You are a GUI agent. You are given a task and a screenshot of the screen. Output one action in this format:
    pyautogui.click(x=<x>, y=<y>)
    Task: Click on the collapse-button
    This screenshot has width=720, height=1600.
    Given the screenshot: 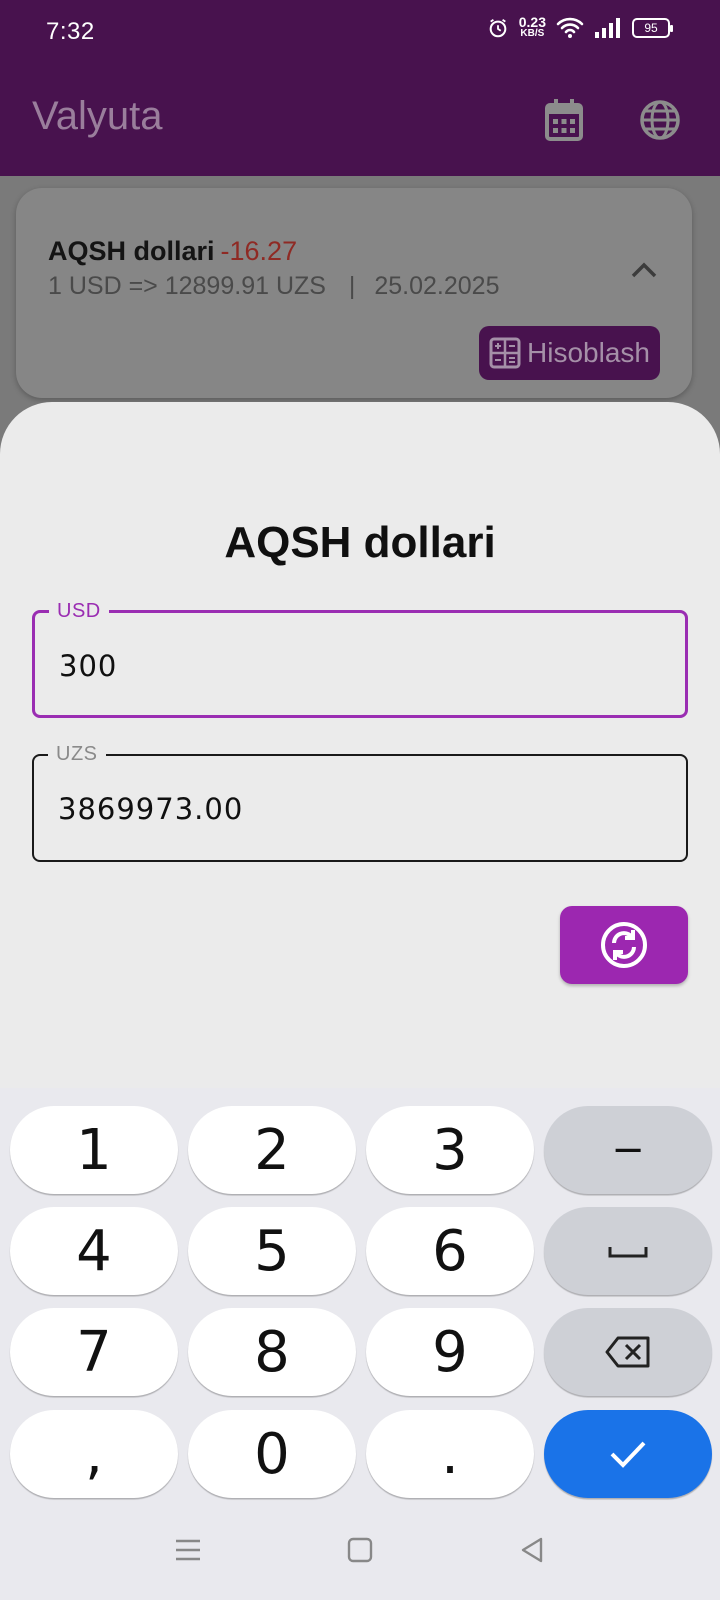 What is the action you would take?
    pyautogui.click(x=644, y=270)
    